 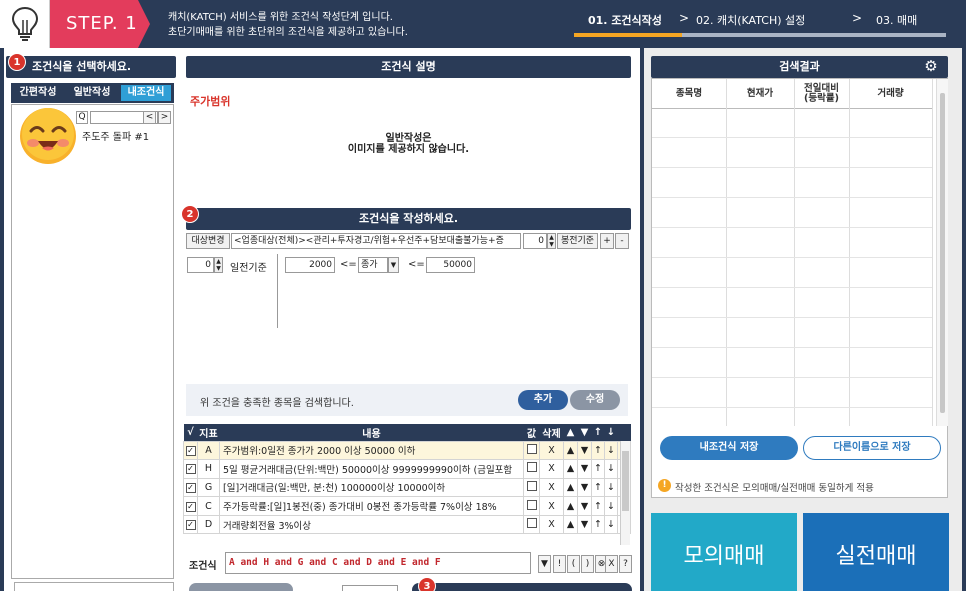 I want to click on gear-icon: ⚙, so click(x=931, y=66).